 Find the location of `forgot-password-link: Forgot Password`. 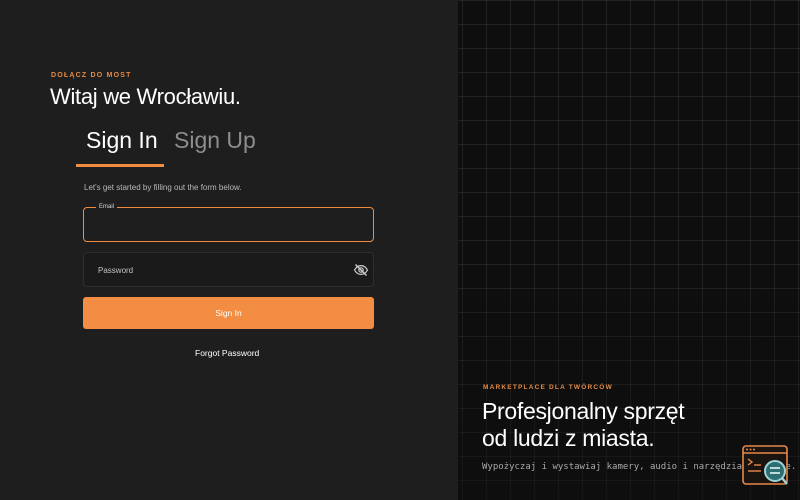

forgot-password-link: Forgot Password is located at coordinates (227, 353).